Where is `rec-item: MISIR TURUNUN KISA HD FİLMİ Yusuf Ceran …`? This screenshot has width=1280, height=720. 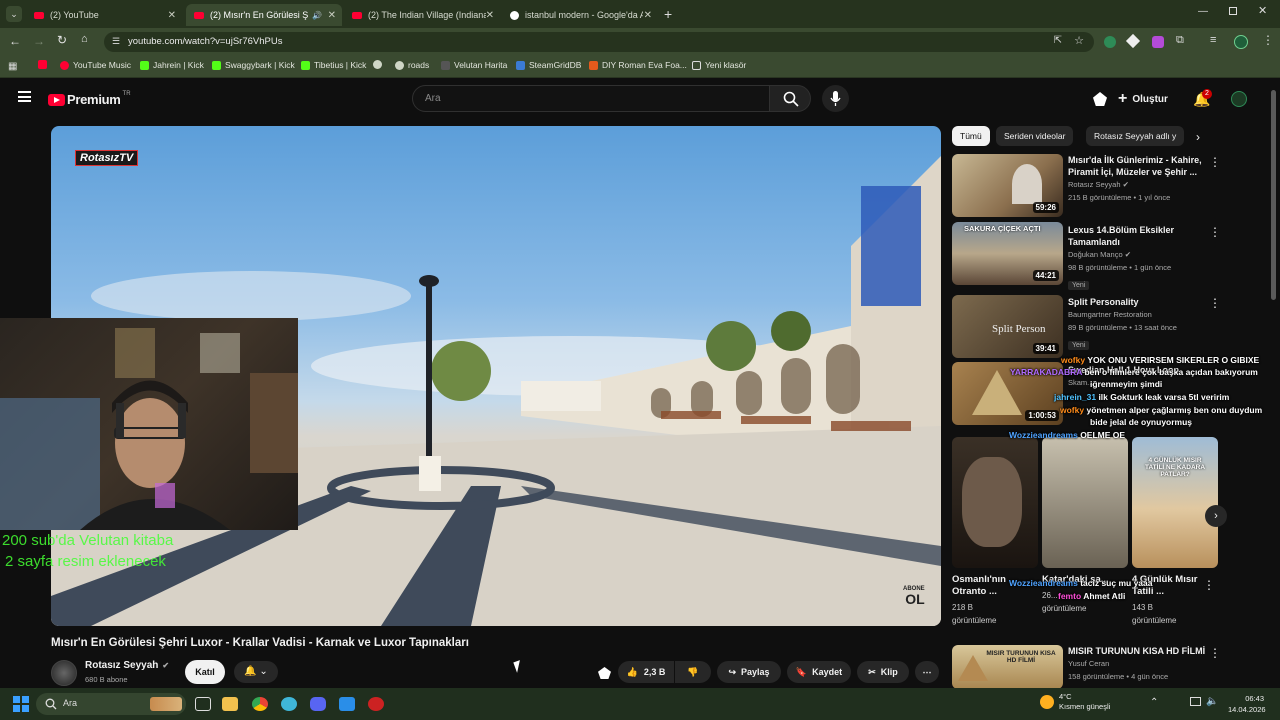 rec-item: MISIR TURUNUN KISA HD FİLMİ Yusuf Ceran … is located at coordinates (1138, 664).